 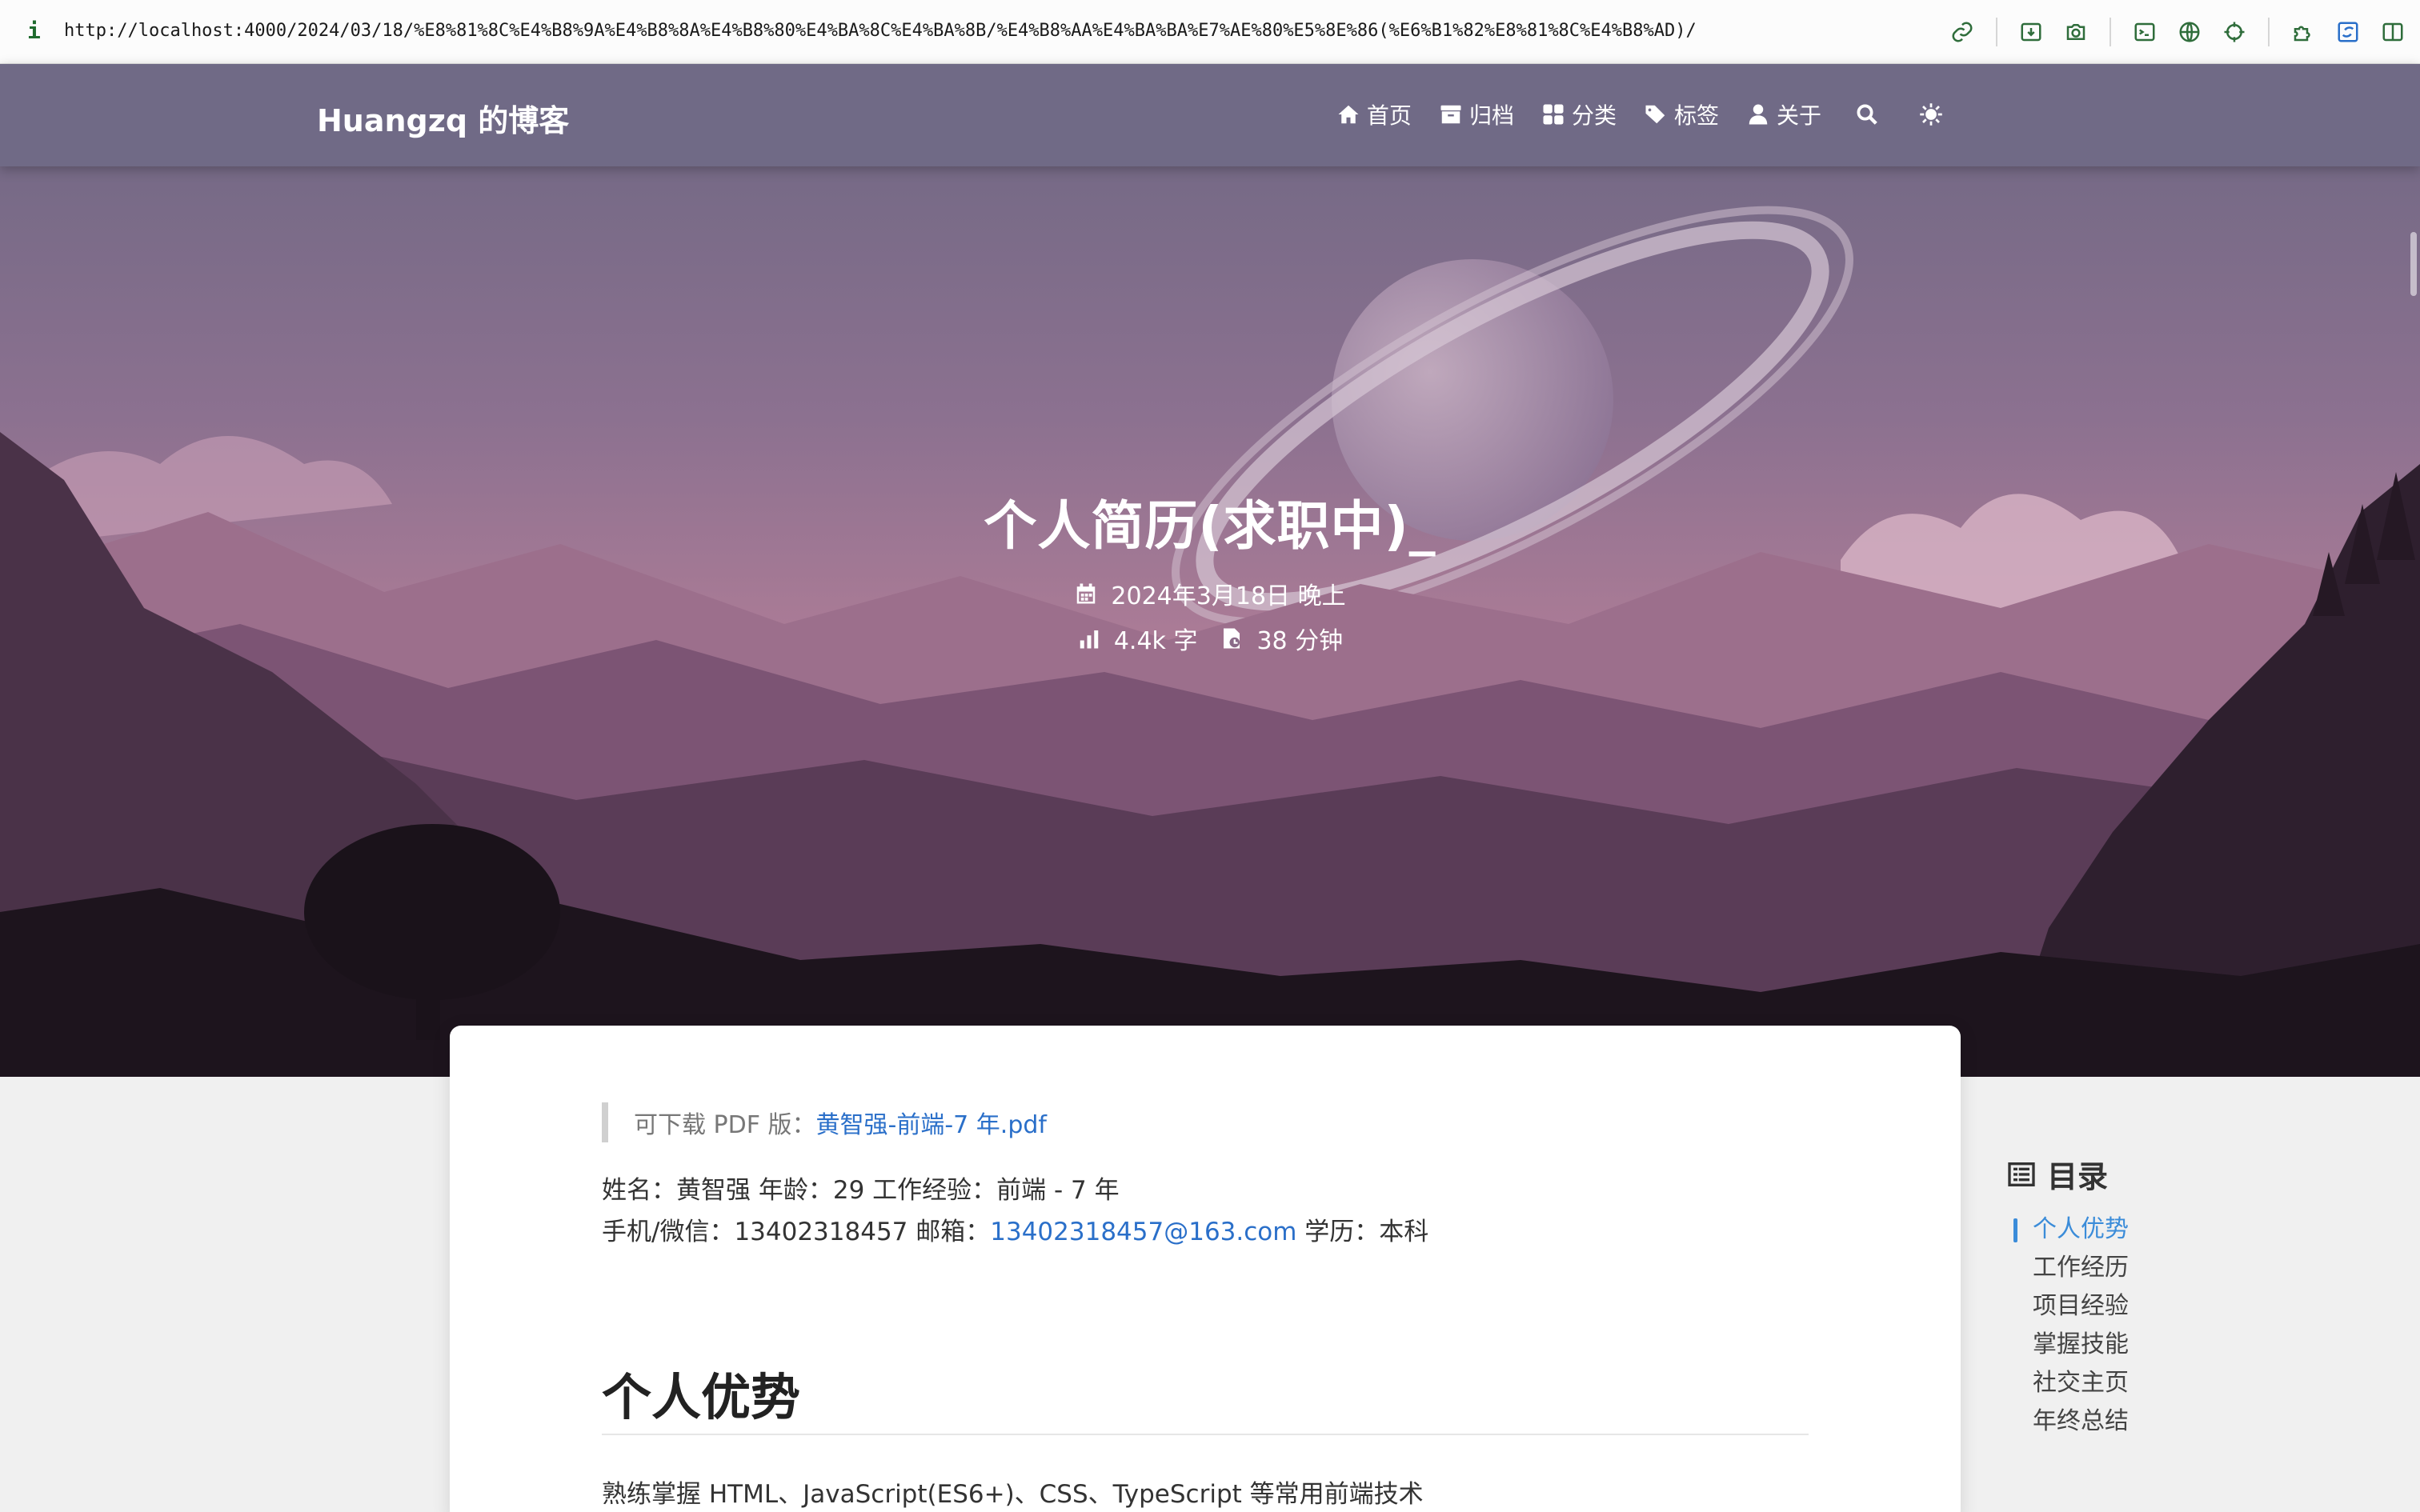 I want to click on search-button, so click(x=1870, y=114).